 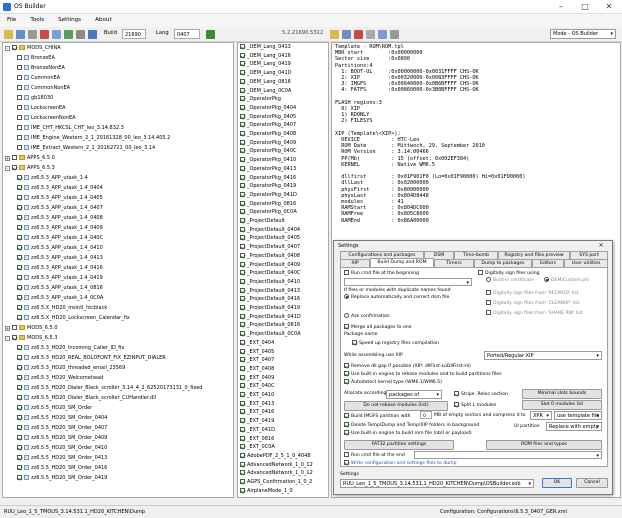 I want to click on expand-icon: +, so click(x=7, y=328).